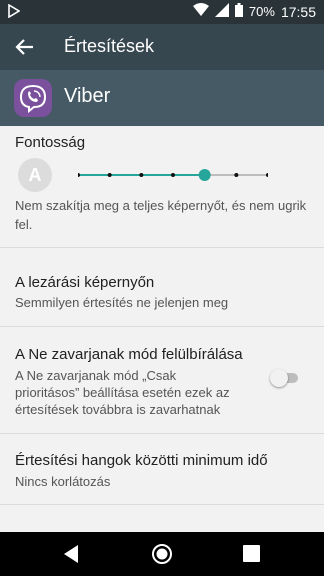  I want to click on lockscreen-subtitle: Semmilyen értesítés ne jelenjen meg, so click(122, 302).